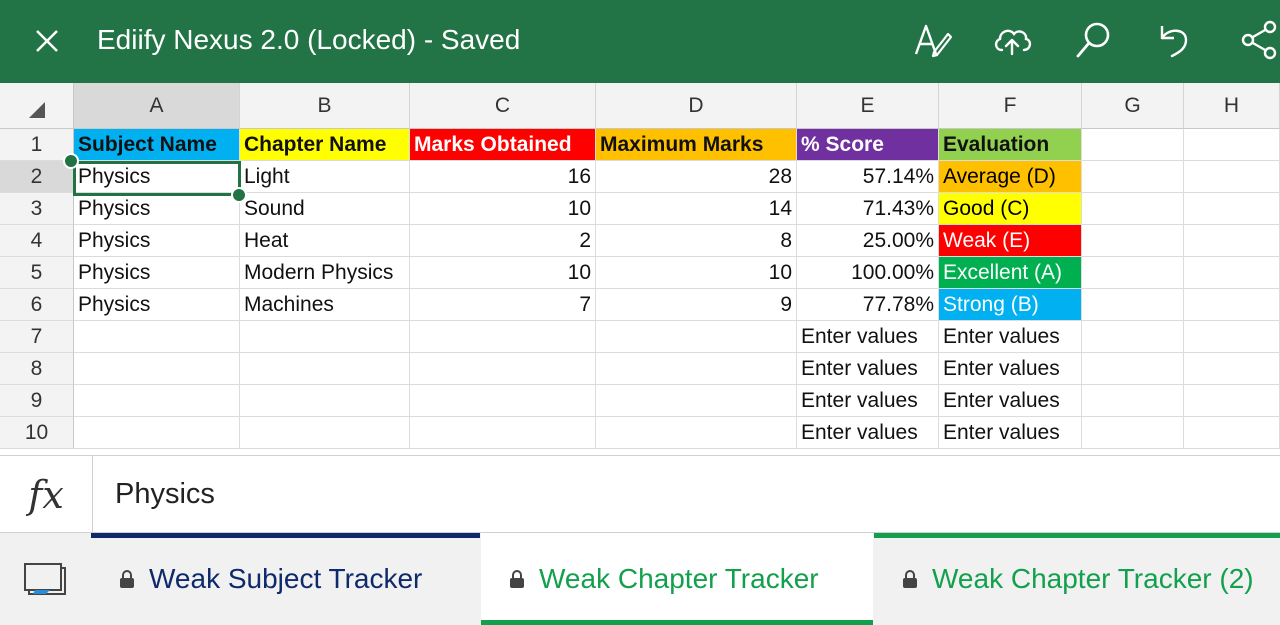  What do you see at coordinates (47, 41) in the screenshot?
I see `close-icon` at bounding box center [47, 41].